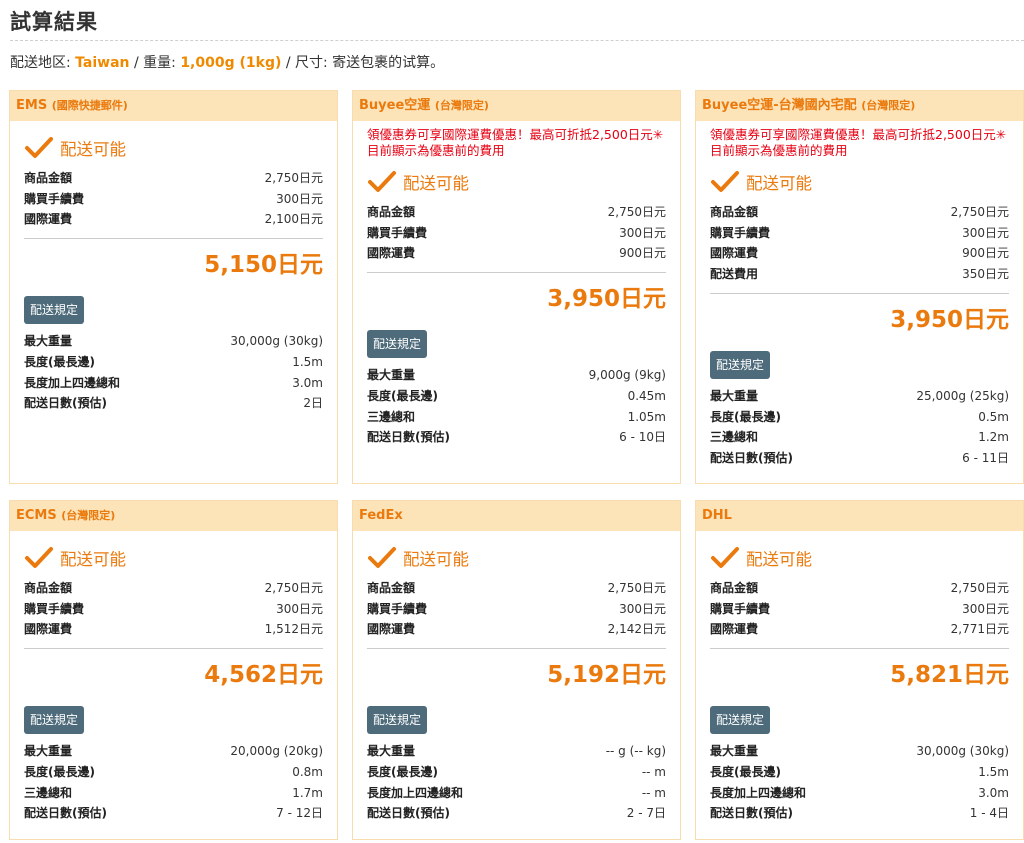  Describe the element at coordinates (173, 751) in the screenshot. I see `spec-row: 最大重量 20,000g (20kg)` at that location.